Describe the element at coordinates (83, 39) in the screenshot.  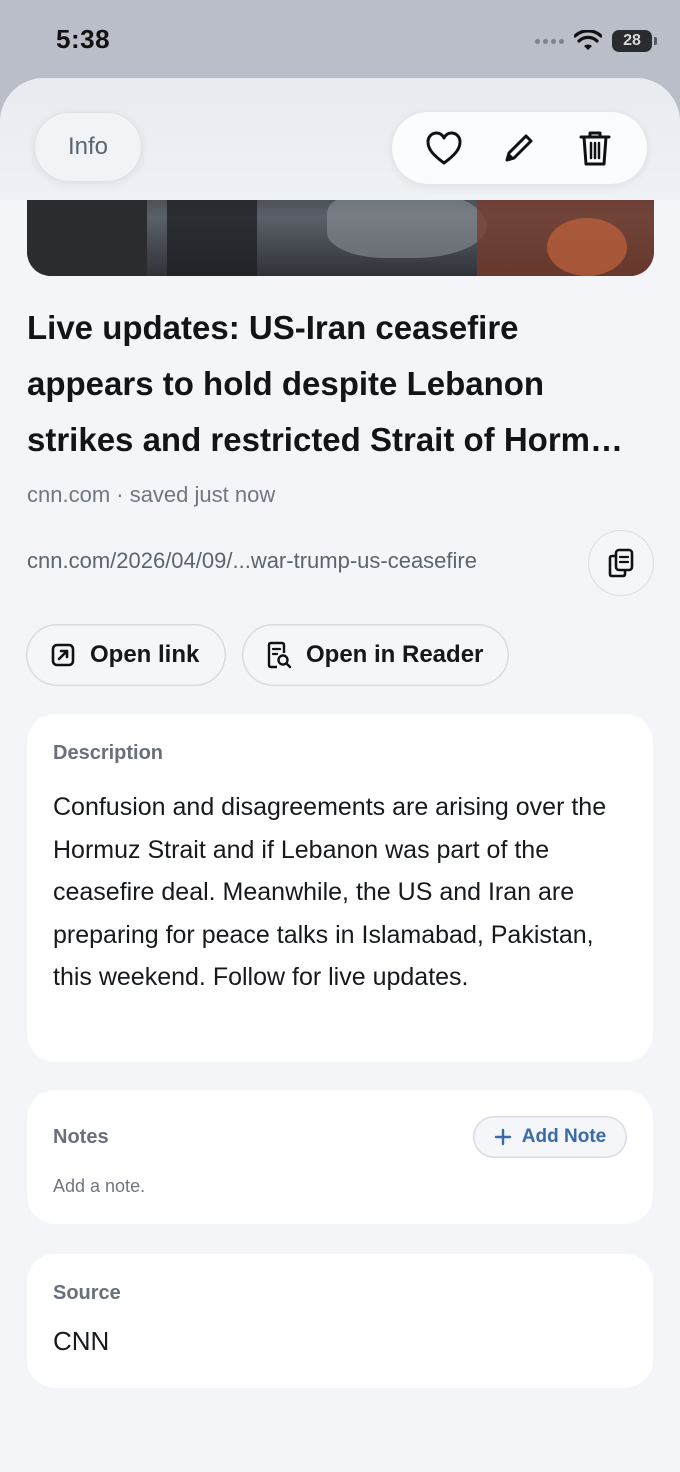
I see `status-time: 5:38` at that location.